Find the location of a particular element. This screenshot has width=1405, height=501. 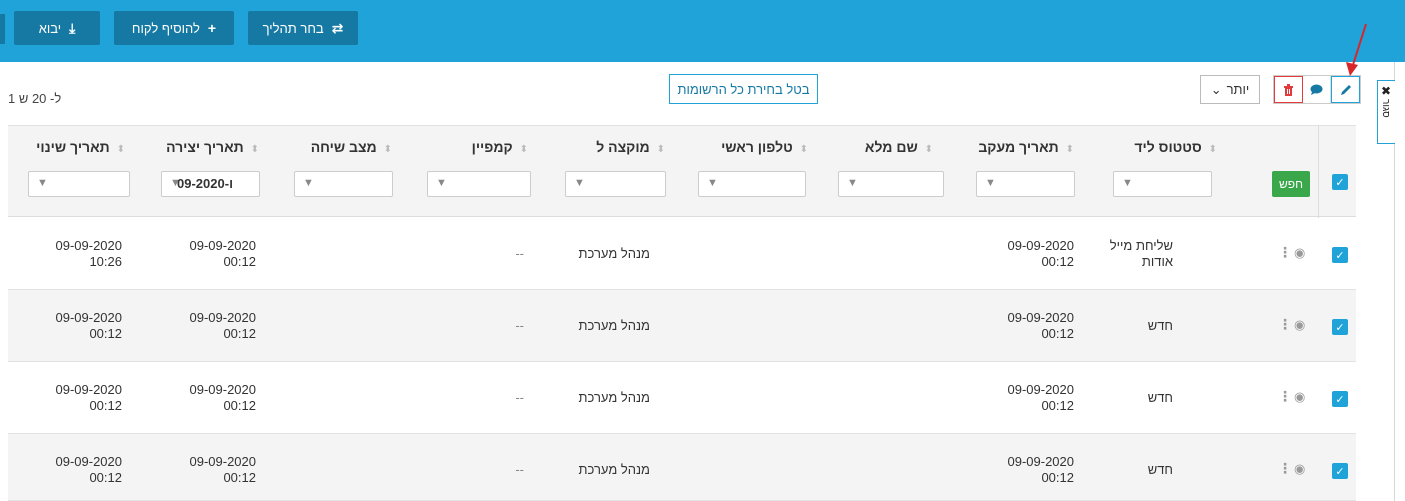

pencil-icon is located at coordinates (1345, 89).